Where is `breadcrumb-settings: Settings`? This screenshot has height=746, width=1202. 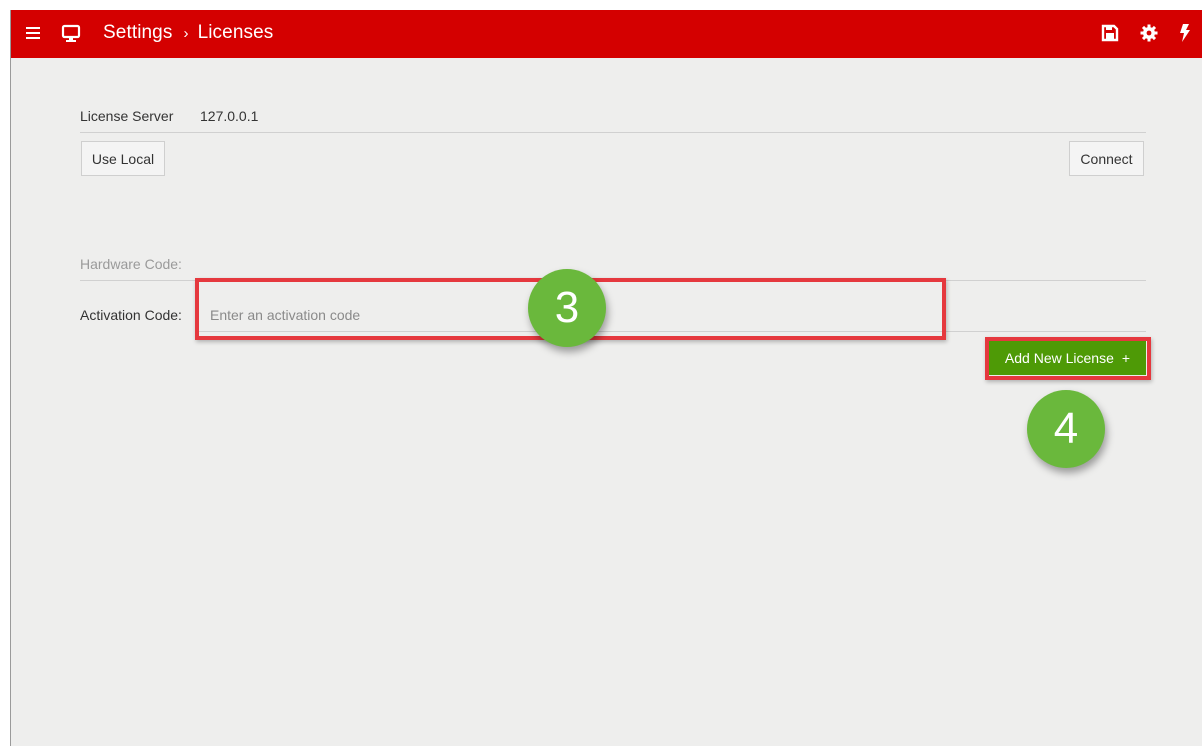 breadcrumb-settings: Settings is located at coordinates (137, 32).